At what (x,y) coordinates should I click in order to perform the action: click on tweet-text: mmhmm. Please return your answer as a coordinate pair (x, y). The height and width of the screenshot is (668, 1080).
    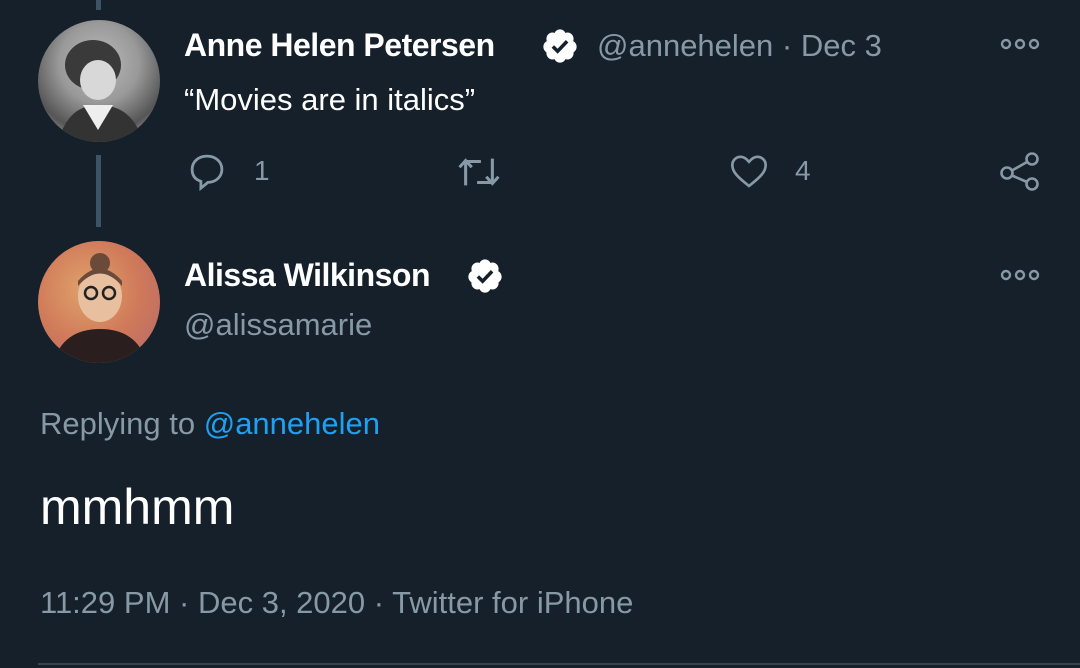
    Looking at the image, I should click on (137, 507).